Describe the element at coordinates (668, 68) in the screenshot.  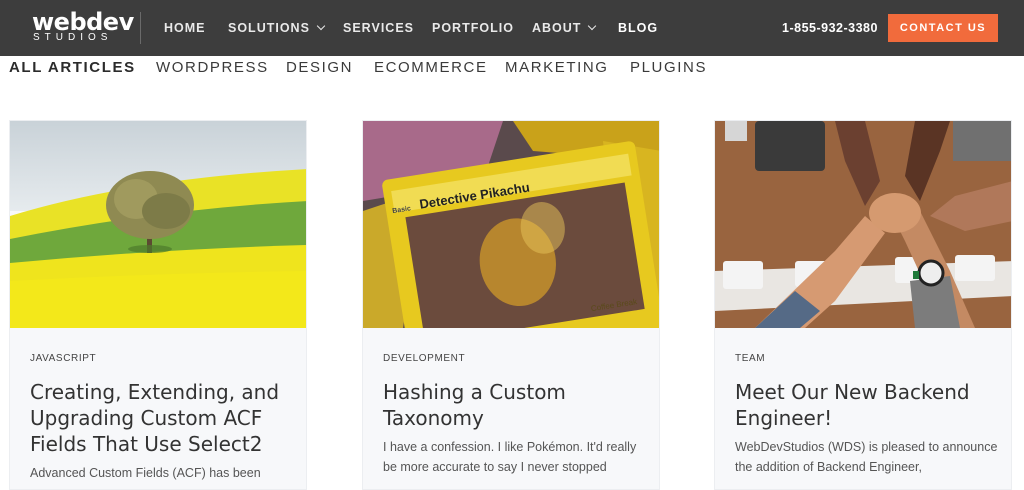
I see `filter-plugins: PLUGINS` at that location.